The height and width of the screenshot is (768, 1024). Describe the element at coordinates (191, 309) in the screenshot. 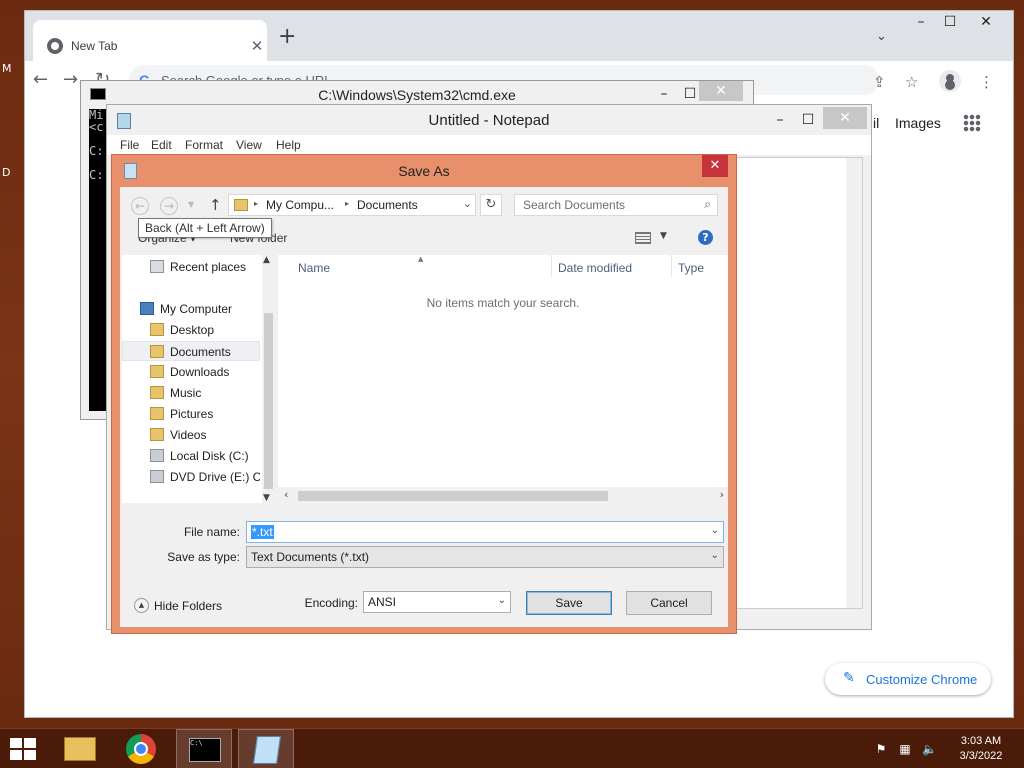

I see `nav-item-my-computer: My Computer` at that location.